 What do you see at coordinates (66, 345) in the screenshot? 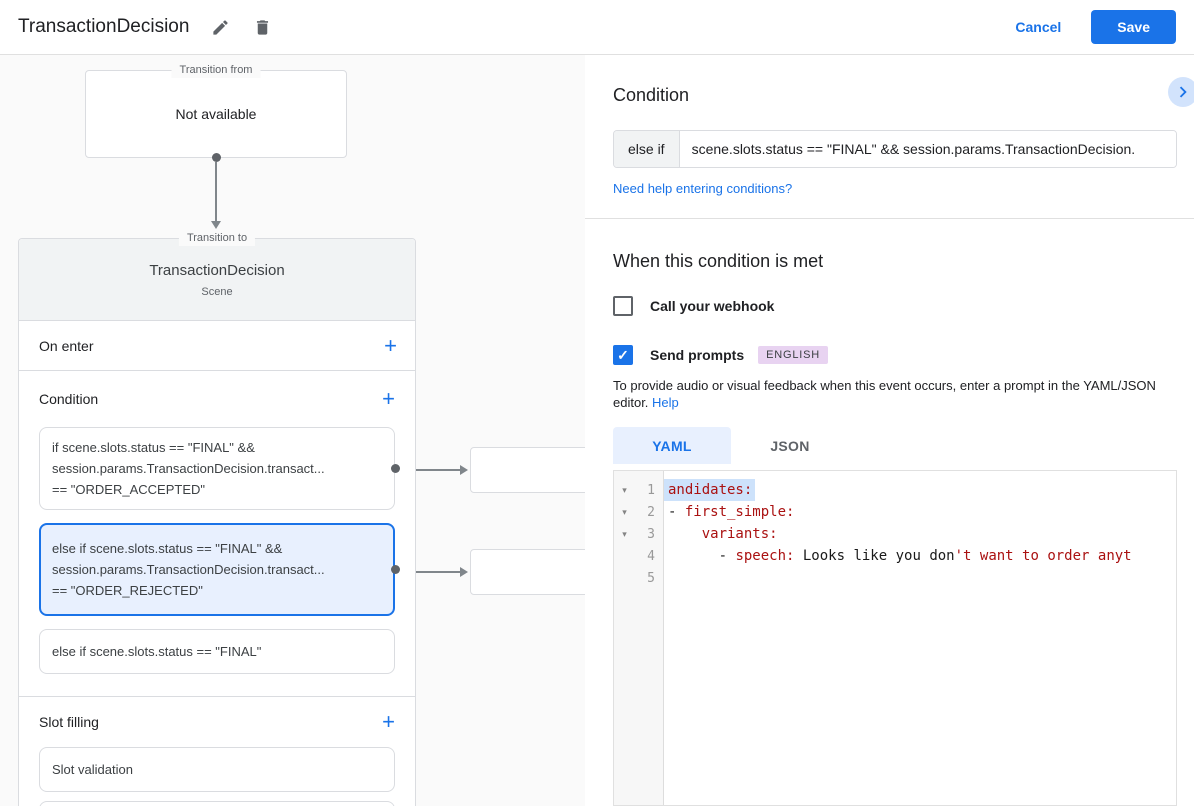
I see `on-enter-label: On enter` at bounding box center [66, 345].